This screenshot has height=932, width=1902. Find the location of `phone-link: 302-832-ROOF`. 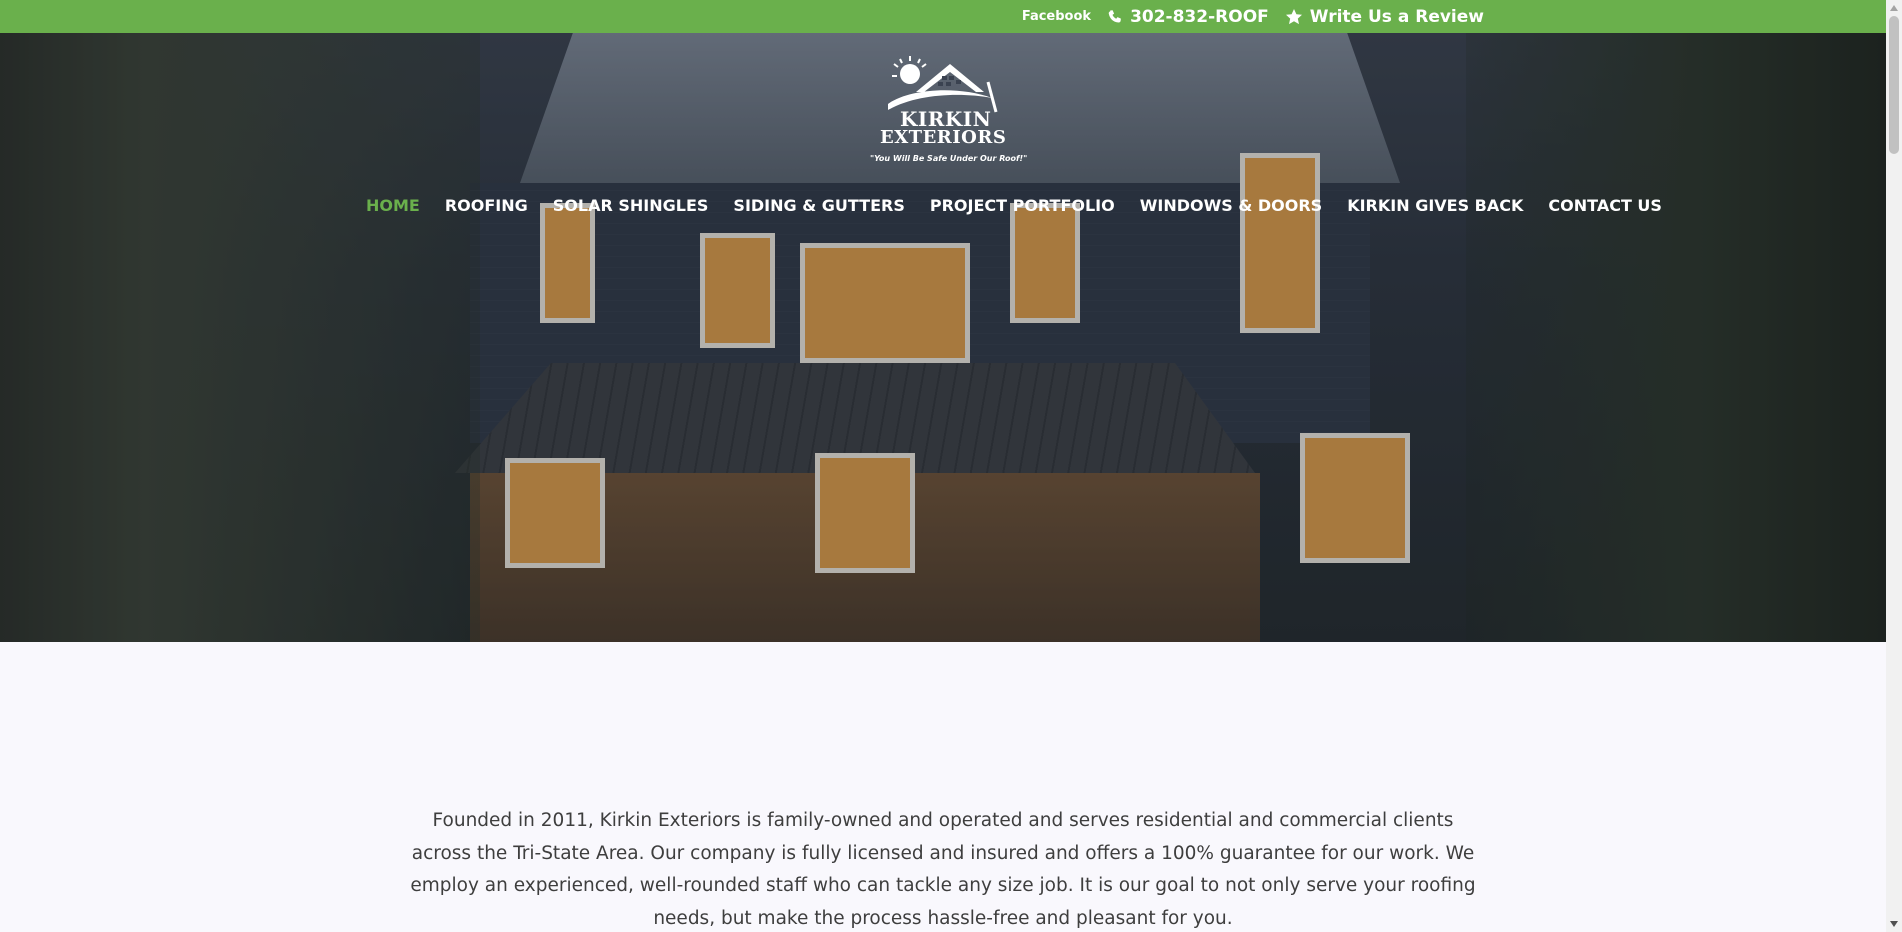

phone-link: 302-832-ROOF is located at coordinates (1188, 17).